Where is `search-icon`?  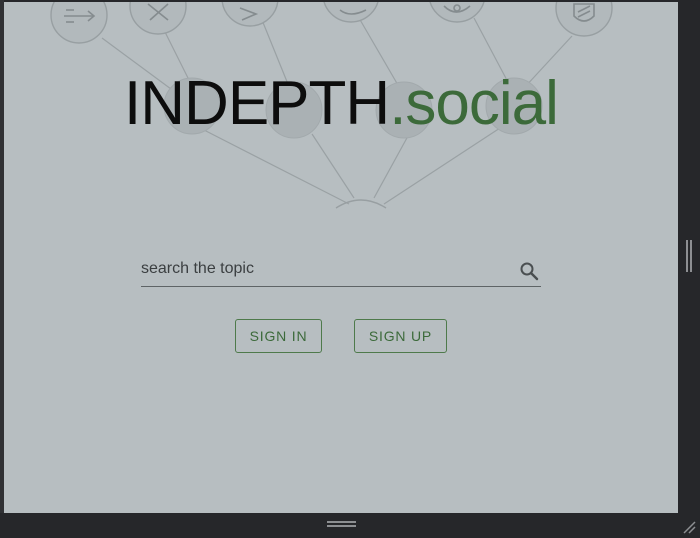 search-icon is located at coordinates (529, 271).